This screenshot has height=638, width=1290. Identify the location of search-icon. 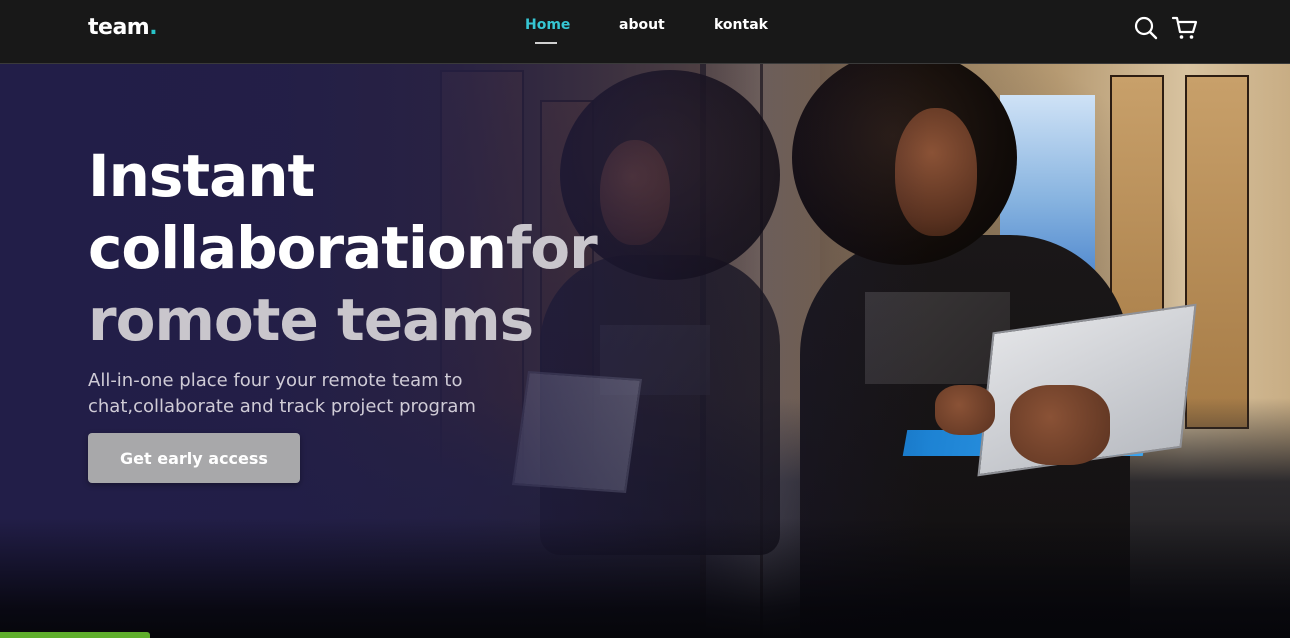
(1146, 28).